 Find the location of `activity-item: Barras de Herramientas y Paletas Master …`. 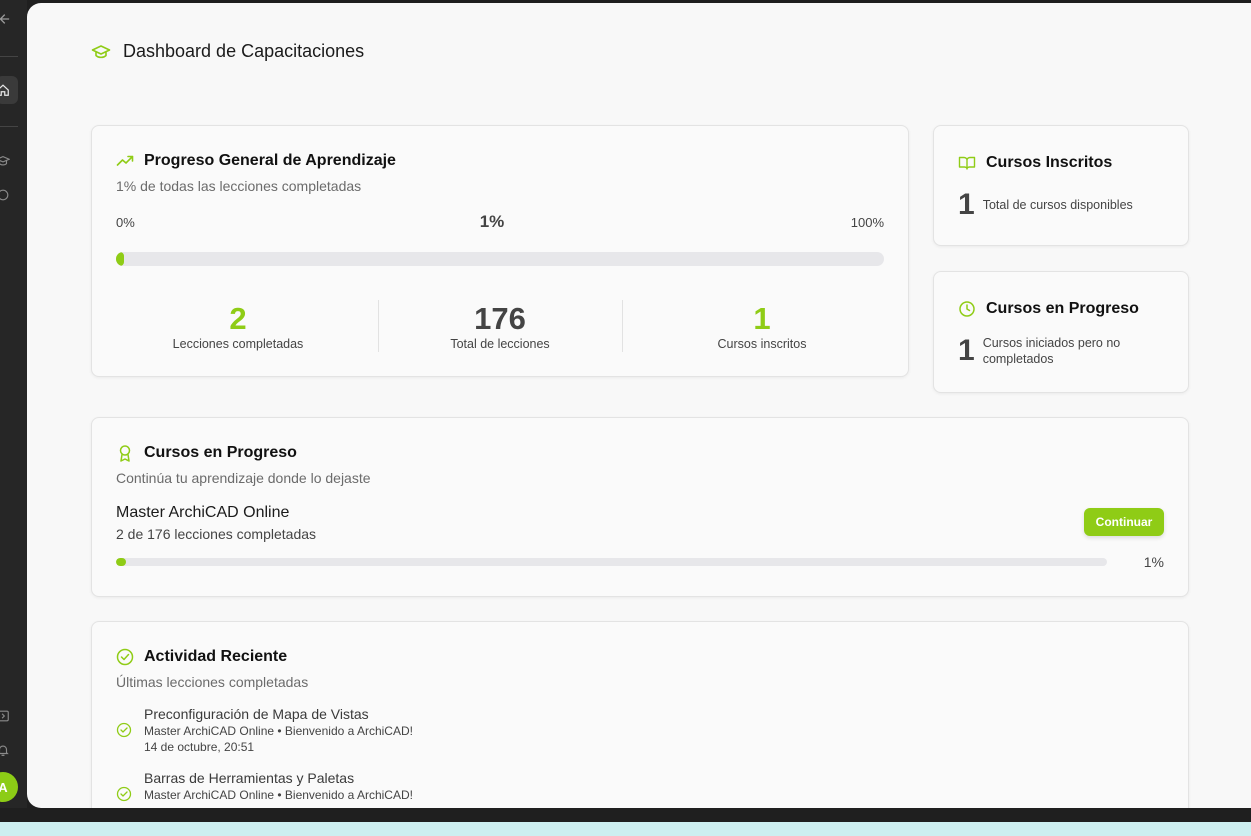

activity-item: Barras de Herramientas y Paletas Master … is located at coordinates (264, 787).